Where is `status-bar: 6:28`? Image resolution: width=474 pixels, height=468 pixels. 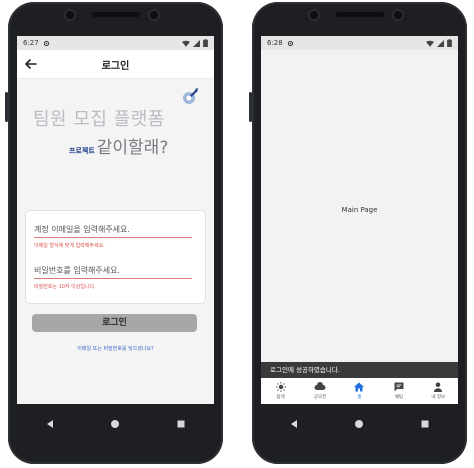
status-bar: 6:28 is located at coordinates (359, 43).